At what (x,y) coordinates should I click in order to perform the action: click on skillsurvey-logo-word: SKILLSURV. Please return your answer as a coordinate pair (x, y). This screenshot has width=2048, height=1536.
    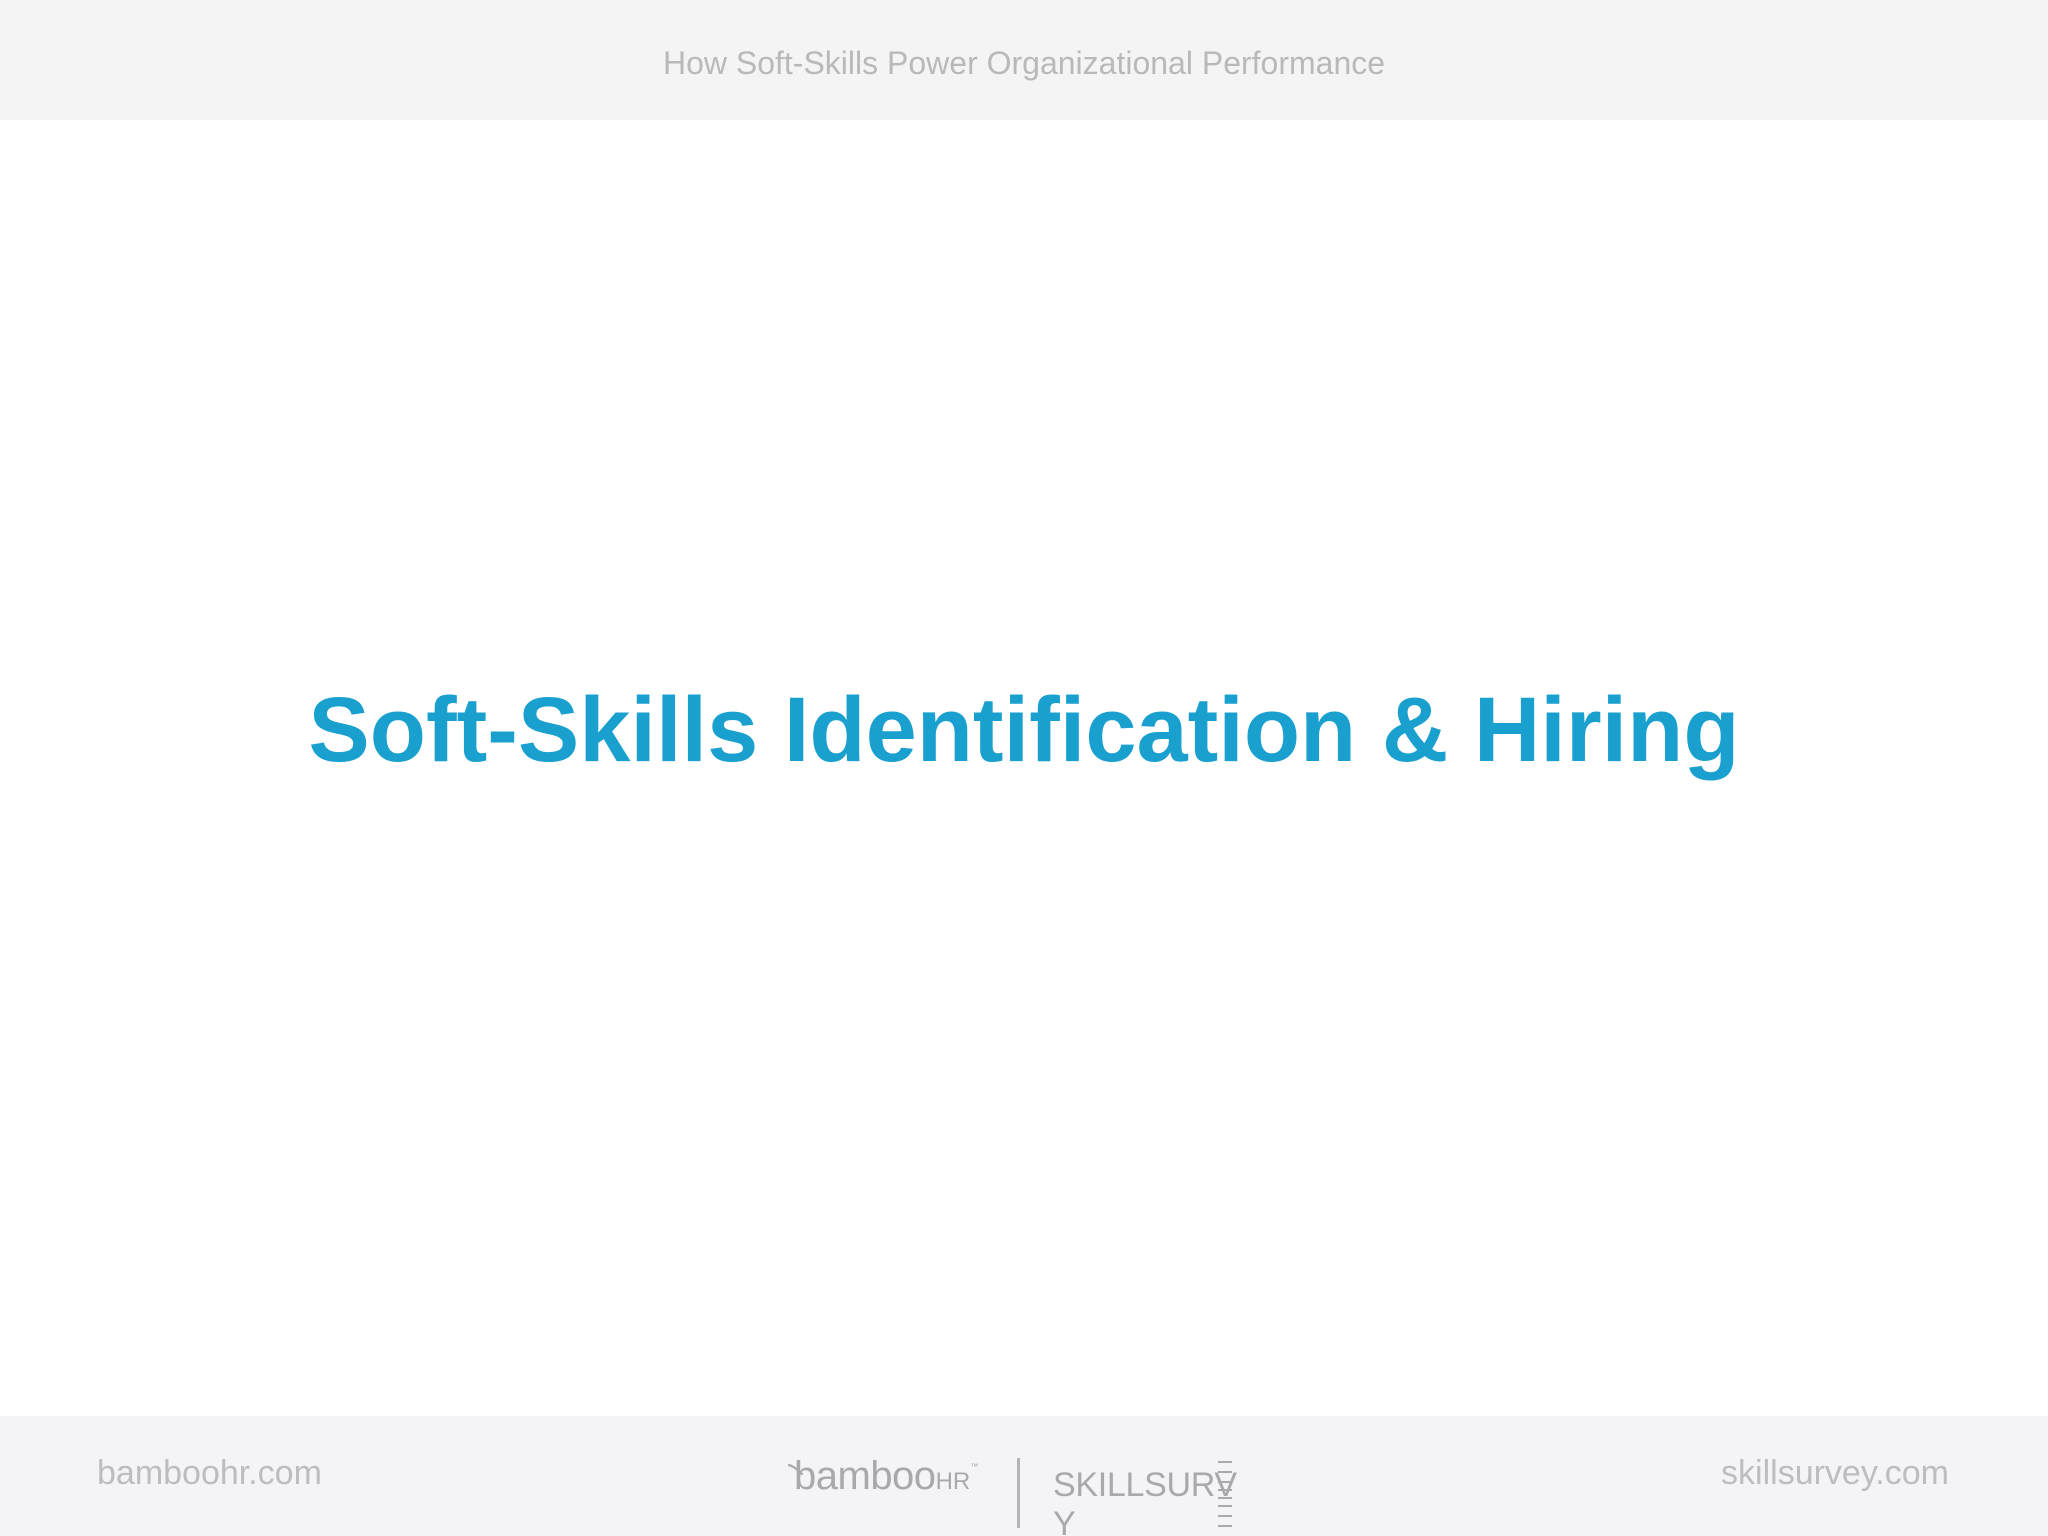
    Looking at the image, I should click on (1145, 1485).